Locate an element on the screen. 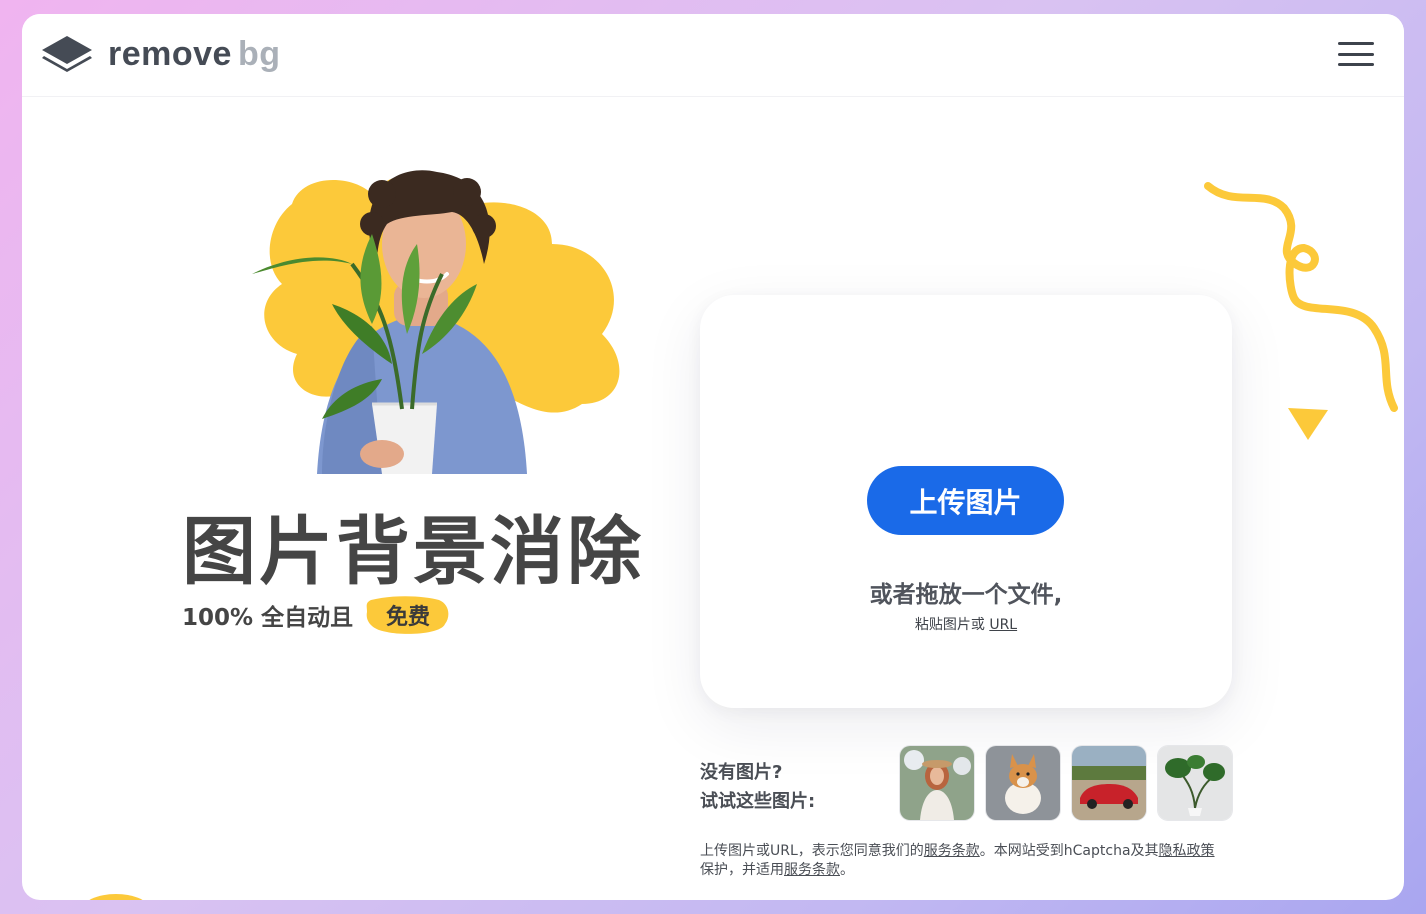 The image size is (1426, 914). terms-link: 服务条款 is located at coordinates (952, 851).